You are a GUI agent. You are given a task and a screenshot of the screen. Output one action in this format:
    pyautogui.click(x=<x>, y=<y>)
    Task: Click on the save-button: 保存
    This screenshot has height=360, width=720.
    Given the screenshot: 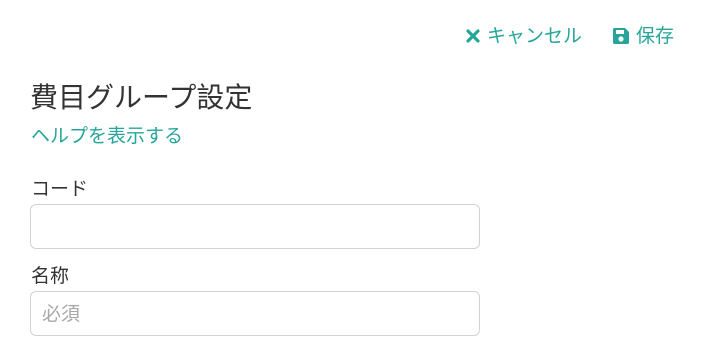 What is the action you would take?
    pyautogui.click(x=643, y=36)
    